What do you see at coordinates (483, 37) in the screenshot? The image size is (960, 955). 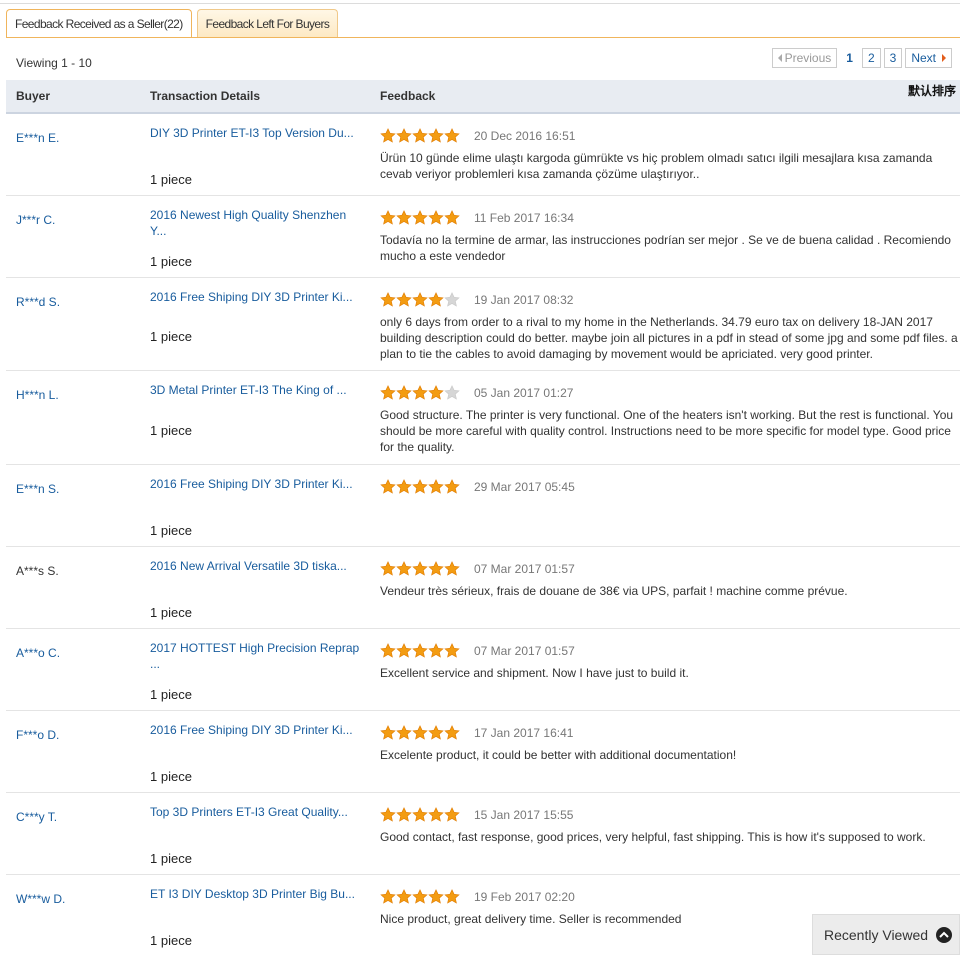 I see `tab-underline` at bounding box center [483, 37].